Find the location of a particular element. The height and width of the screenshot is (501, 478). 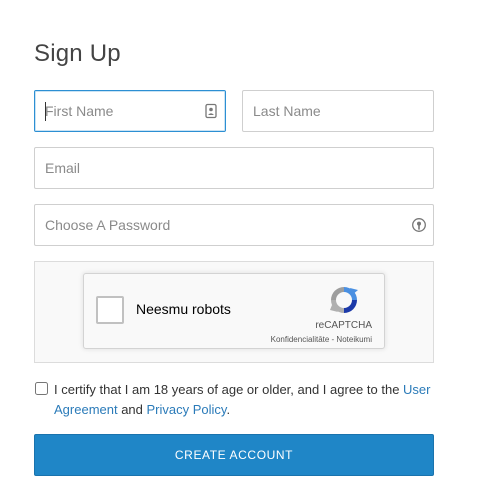

privacy-policy-link: Privacy Policy is located at coordinates (187, 409).